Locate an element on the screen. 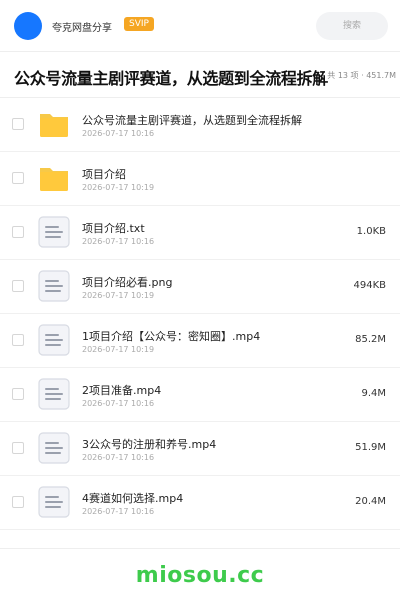 The image size is (400, 600). search-input is located at coordinates (352, 26).